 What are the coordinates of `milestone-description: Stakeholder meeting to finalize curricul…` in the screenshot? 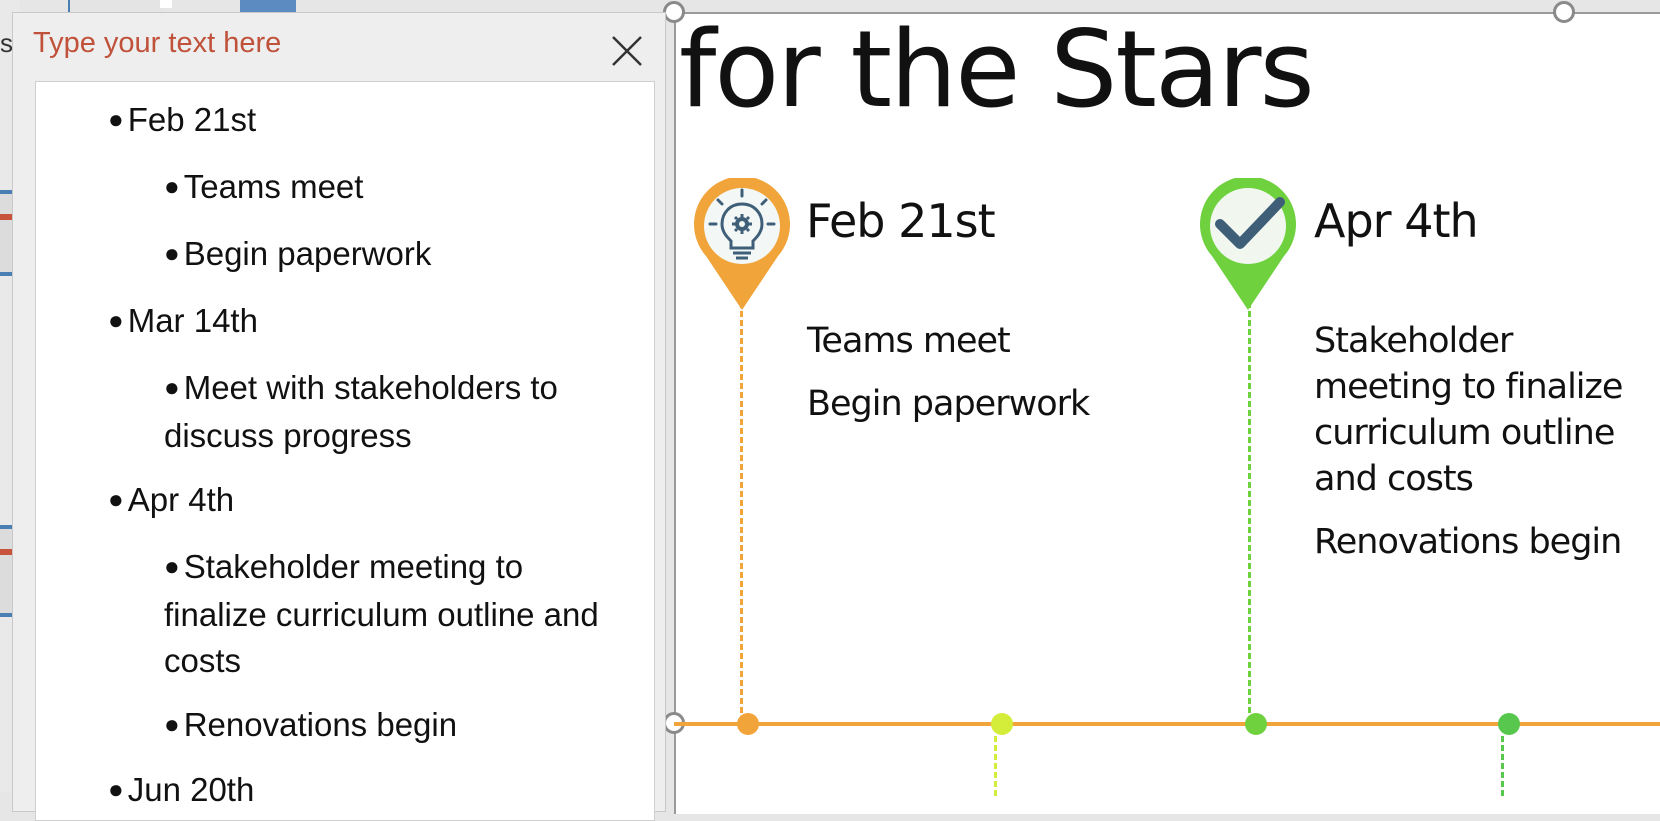 It's located at (1479, 450).